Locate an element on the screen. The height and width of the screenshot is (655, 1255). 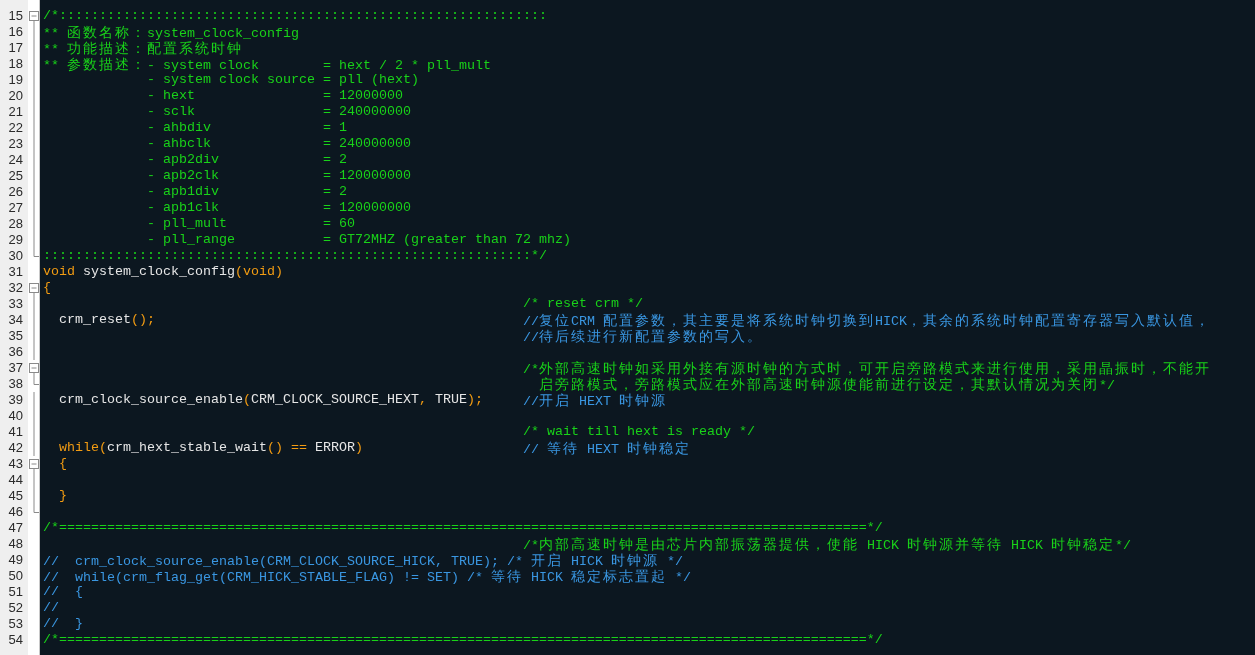
comment-text: // while(crm_flag_get(CRM_HICK_STABLE_FLAG) != SET) /* 等待 HICK 稳定标志置起 */ is located at coordinates (367, 577).